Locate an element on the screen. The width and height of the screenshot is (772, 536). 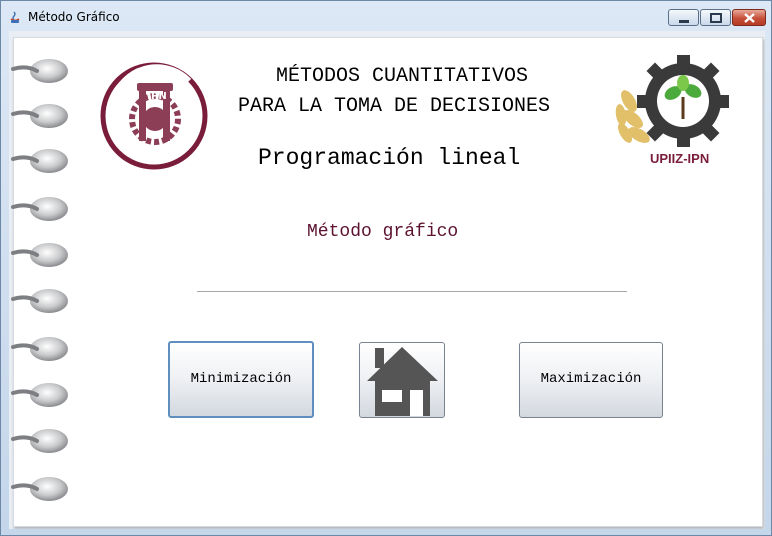
window-title: Método Gráfico is located at coordinates (74, 17).